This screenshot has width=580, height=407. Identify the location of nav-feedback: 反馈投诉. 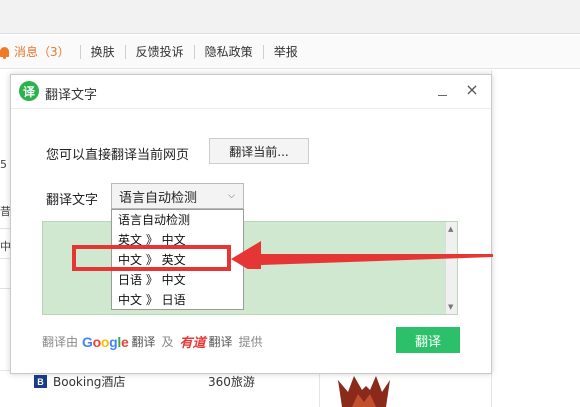
(160, 51).